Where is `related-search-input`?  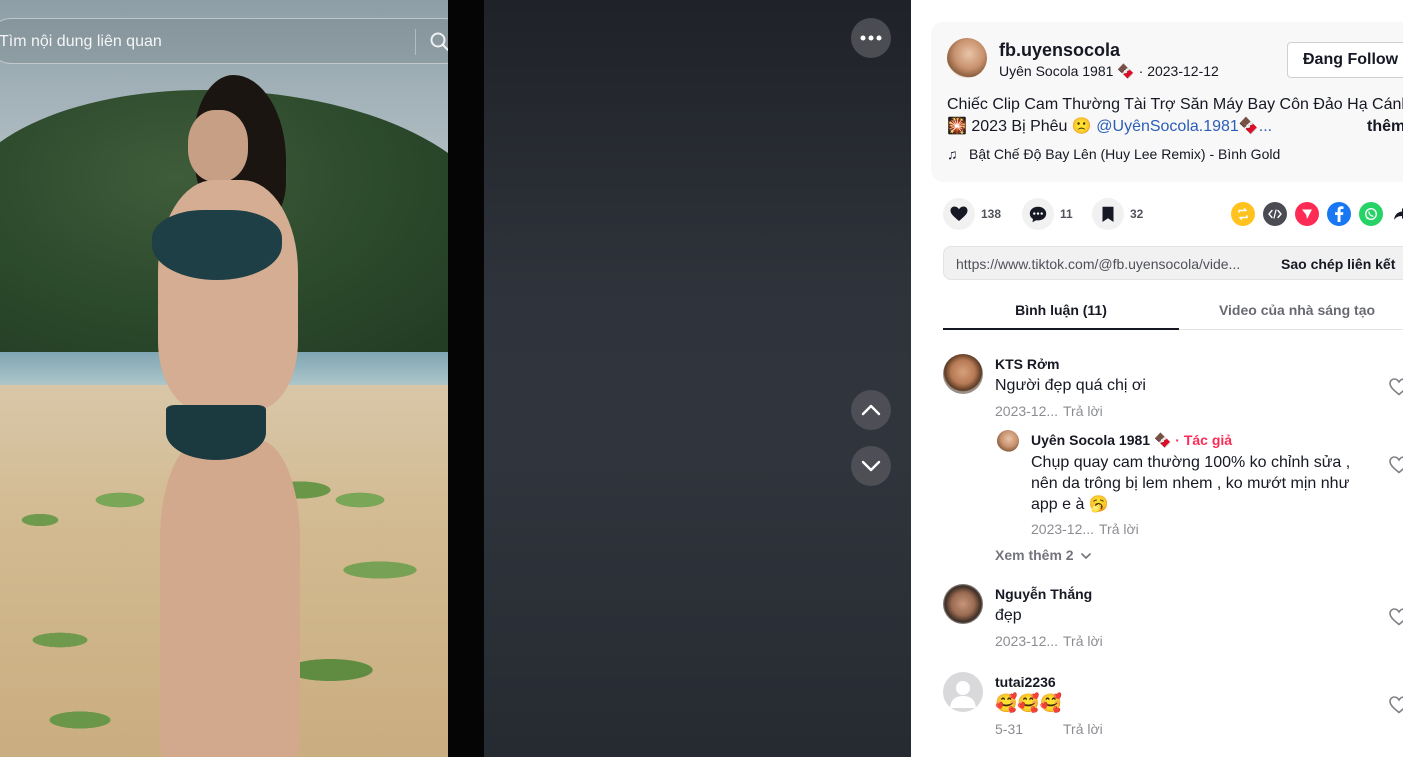
related-search-input is located at coordinates (189, 42).